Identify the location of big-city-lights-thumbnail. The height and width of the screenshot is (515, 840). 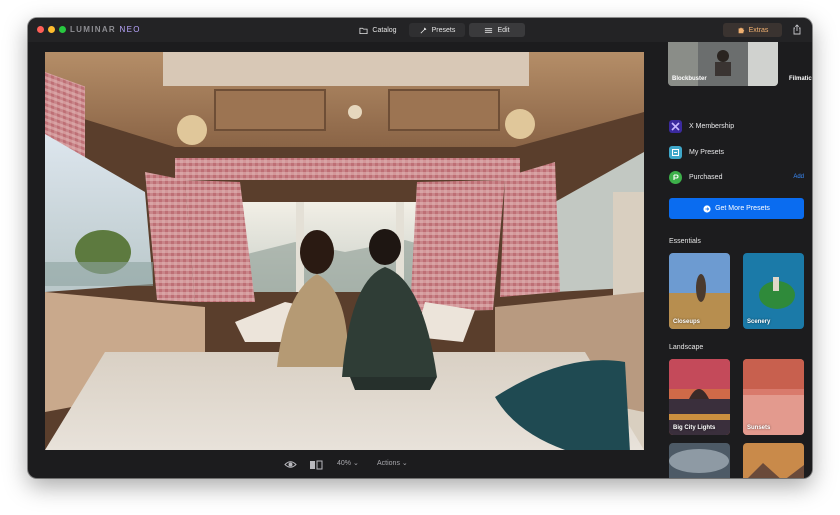
(699, 397).